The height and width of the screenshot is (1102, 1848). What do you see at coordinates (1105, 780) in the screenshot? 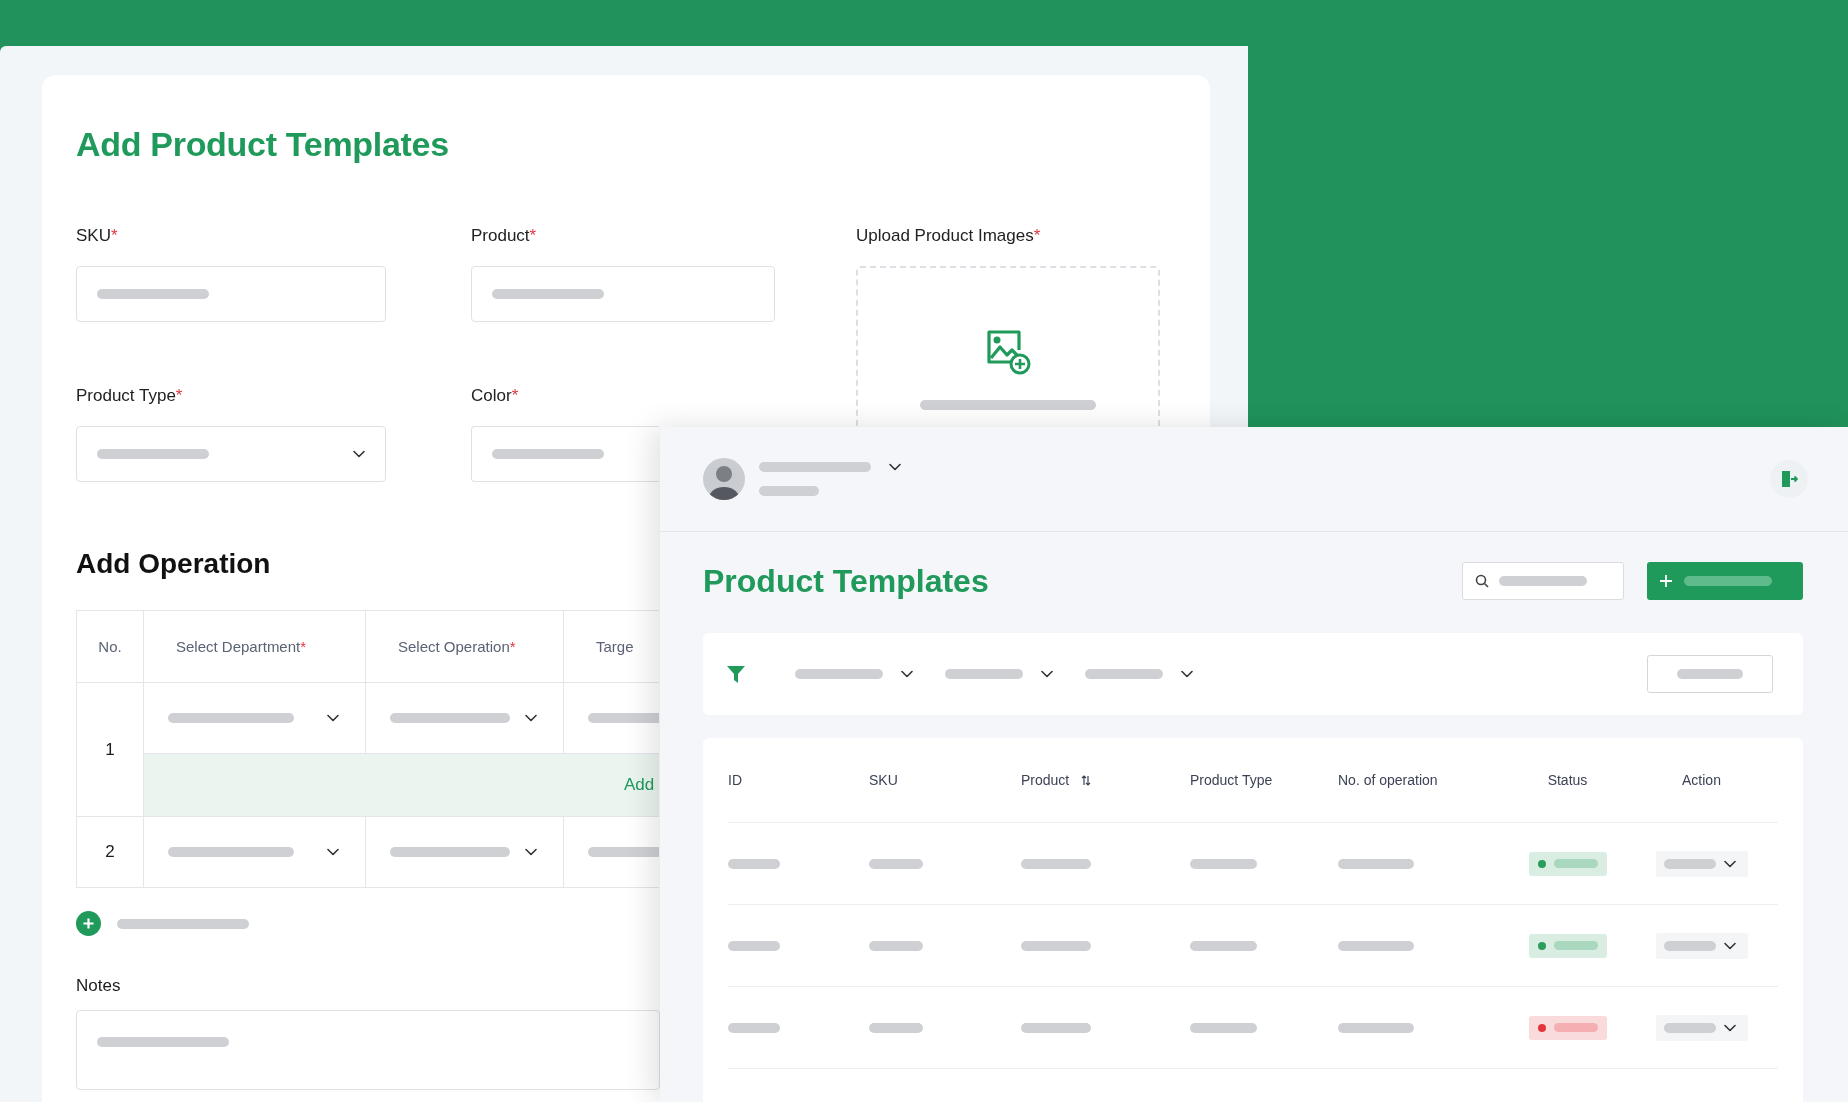
I see `column-header: Product` at bounding box center [1105, 780].